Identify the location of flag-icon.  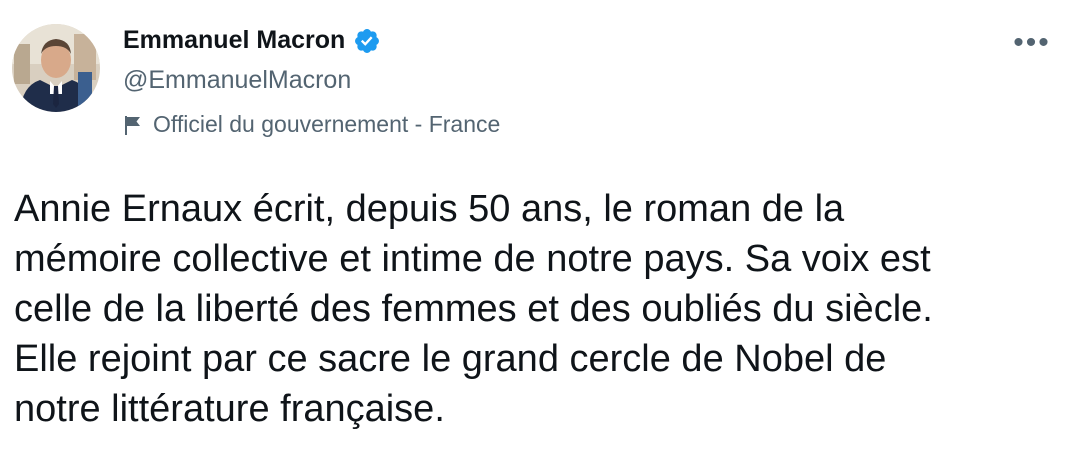
(133, 125).